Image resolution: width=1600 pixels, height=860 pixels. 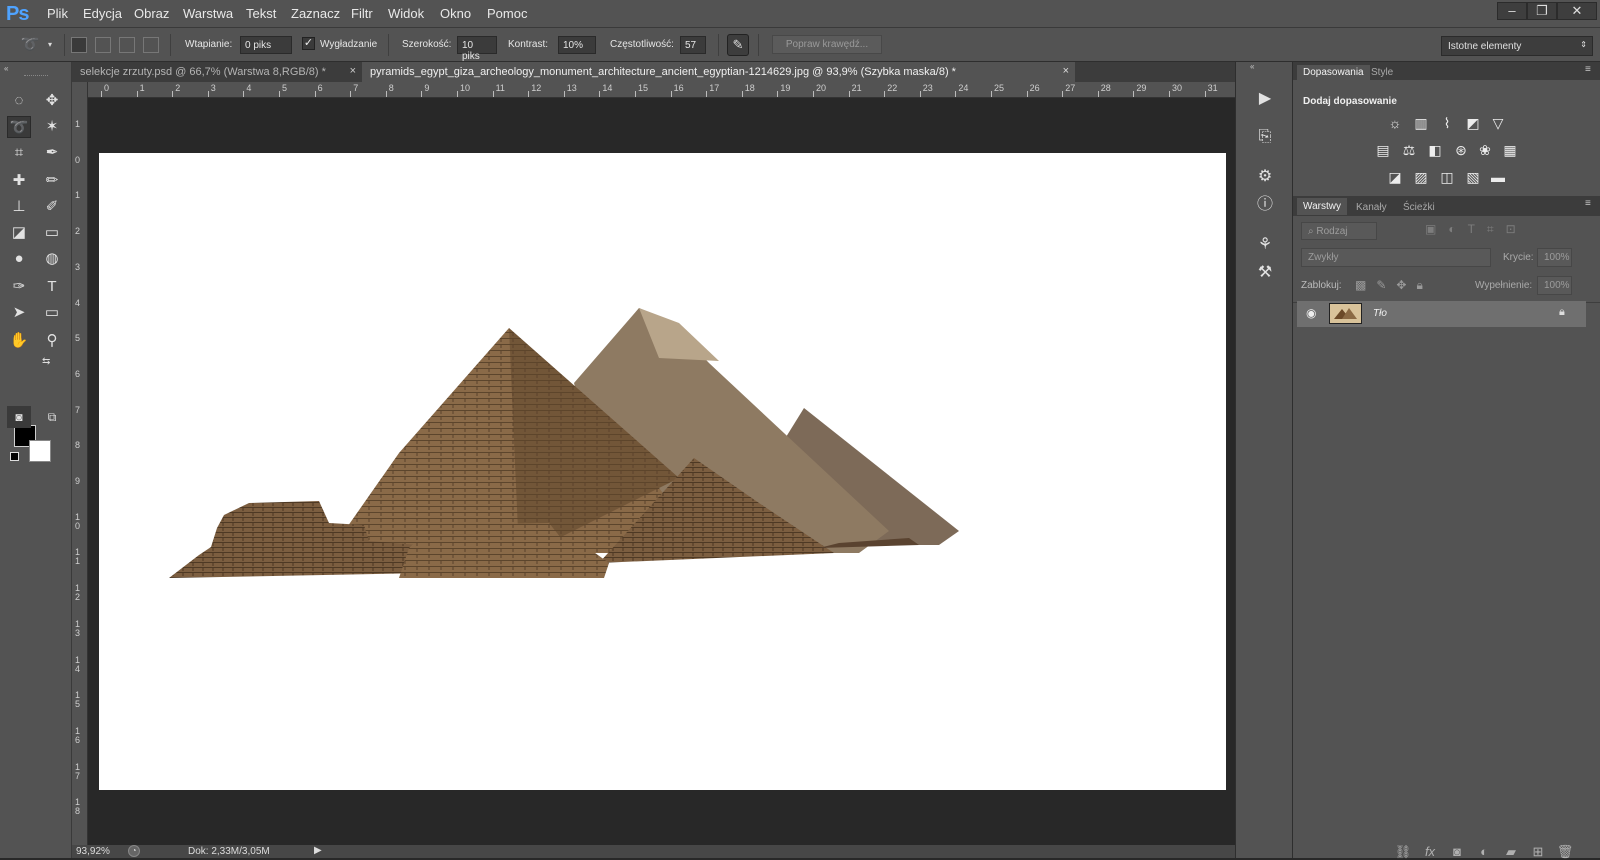 What do you see at coordinates (57, 13) in the screenshot?
I see `menu-file: Plik` at bounding box center [57, 13].